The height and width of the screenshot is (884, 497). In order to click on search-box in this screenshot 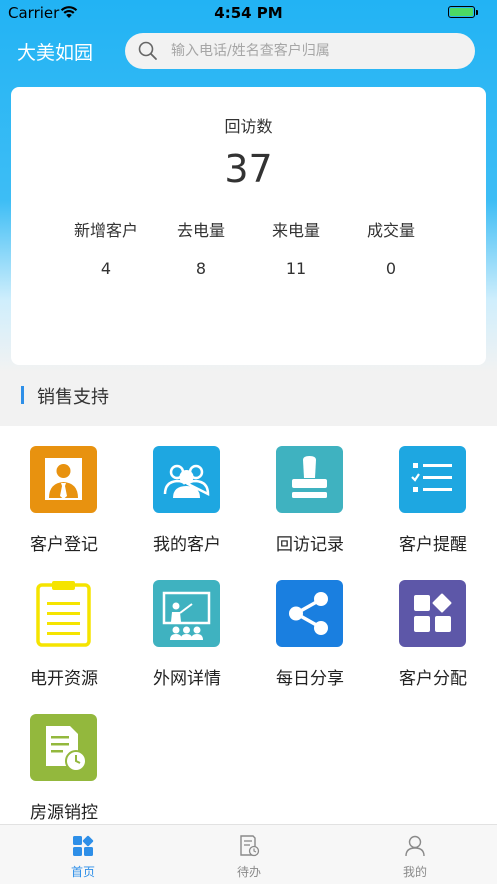, I will do `click(300, 51)`.